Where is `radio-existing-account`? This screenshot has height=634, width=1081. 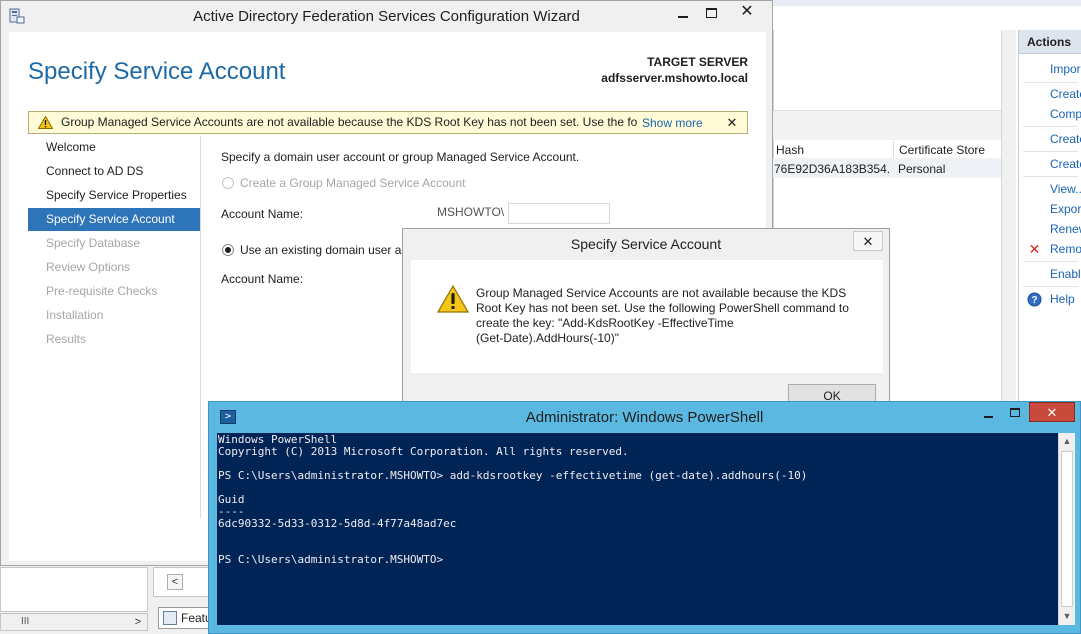 radio-existing-account is located at coordinates (228, 250).